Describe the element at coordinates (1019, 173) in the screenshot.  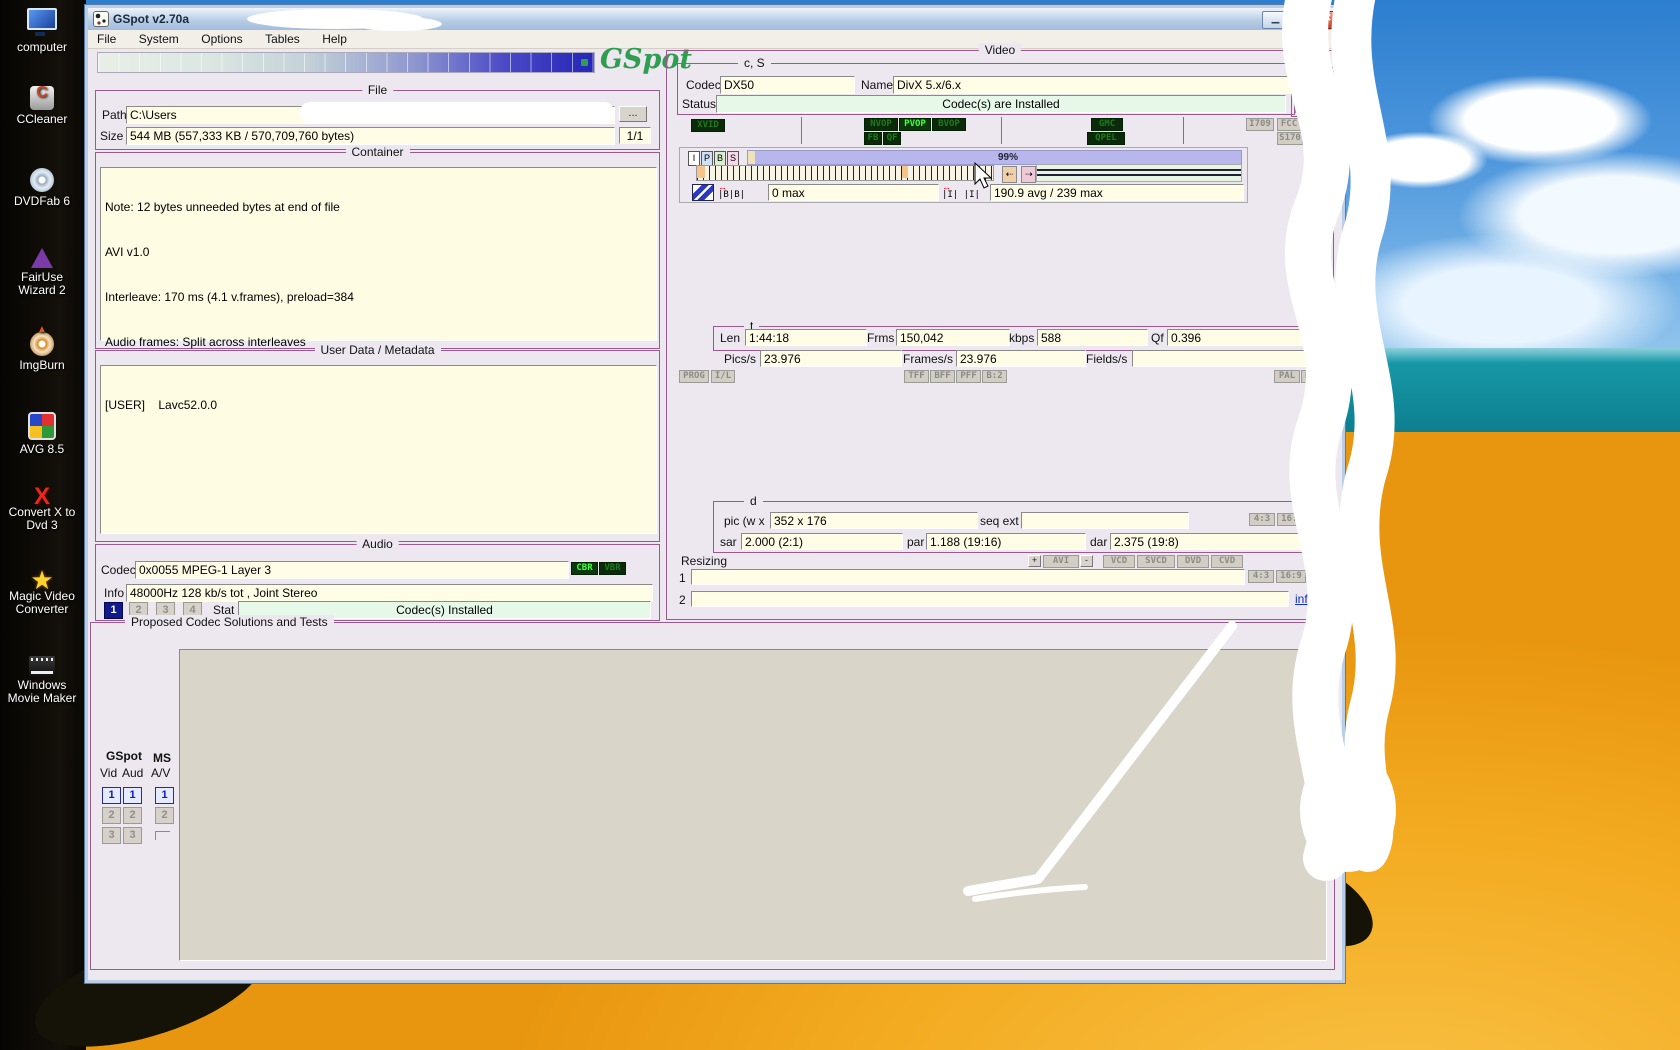
I see `frame-nav-icons: ⇠ ⇢` at that location.